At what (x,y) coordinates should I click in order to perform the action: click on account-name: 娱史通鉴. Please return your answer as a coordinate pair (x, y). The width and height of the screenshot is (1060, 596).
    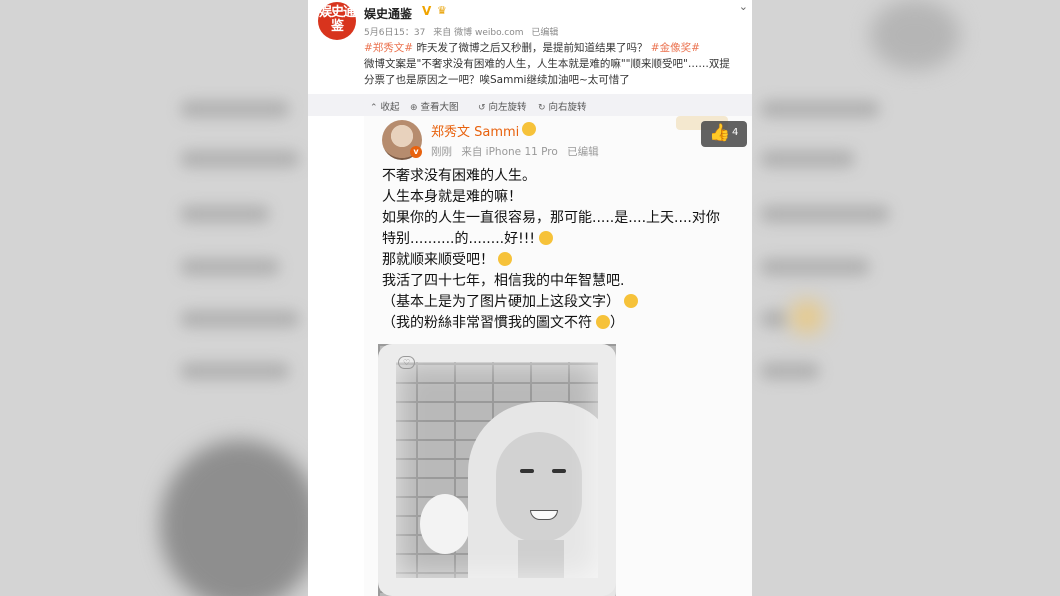
    Looking at the image, I should click on (388, 13).